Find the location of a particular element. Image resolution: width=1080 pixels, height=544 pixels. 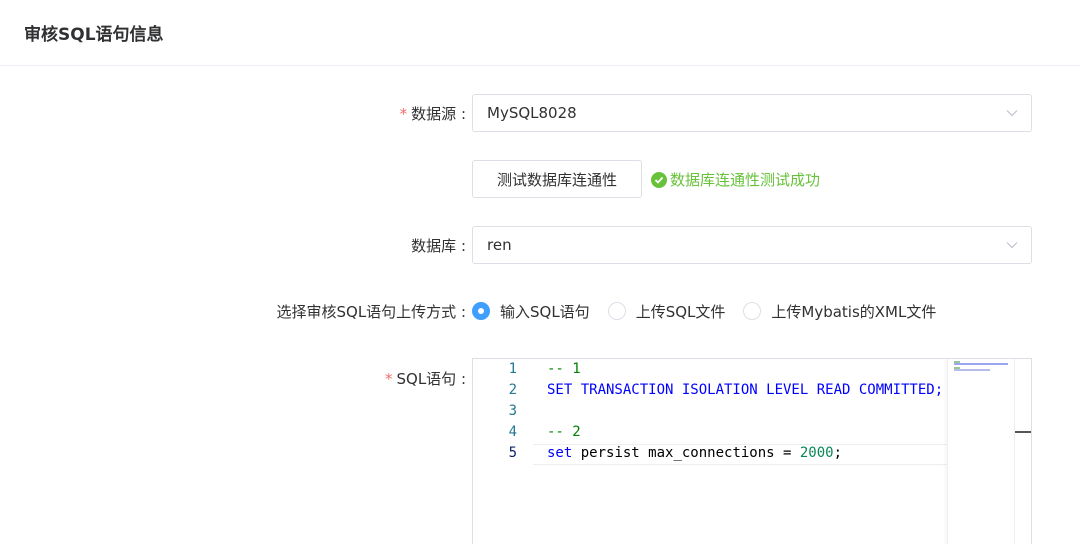

radio-upload-mybatis-xml: 上传Mybatis的XML文件 is located at coordinates (839, 311).